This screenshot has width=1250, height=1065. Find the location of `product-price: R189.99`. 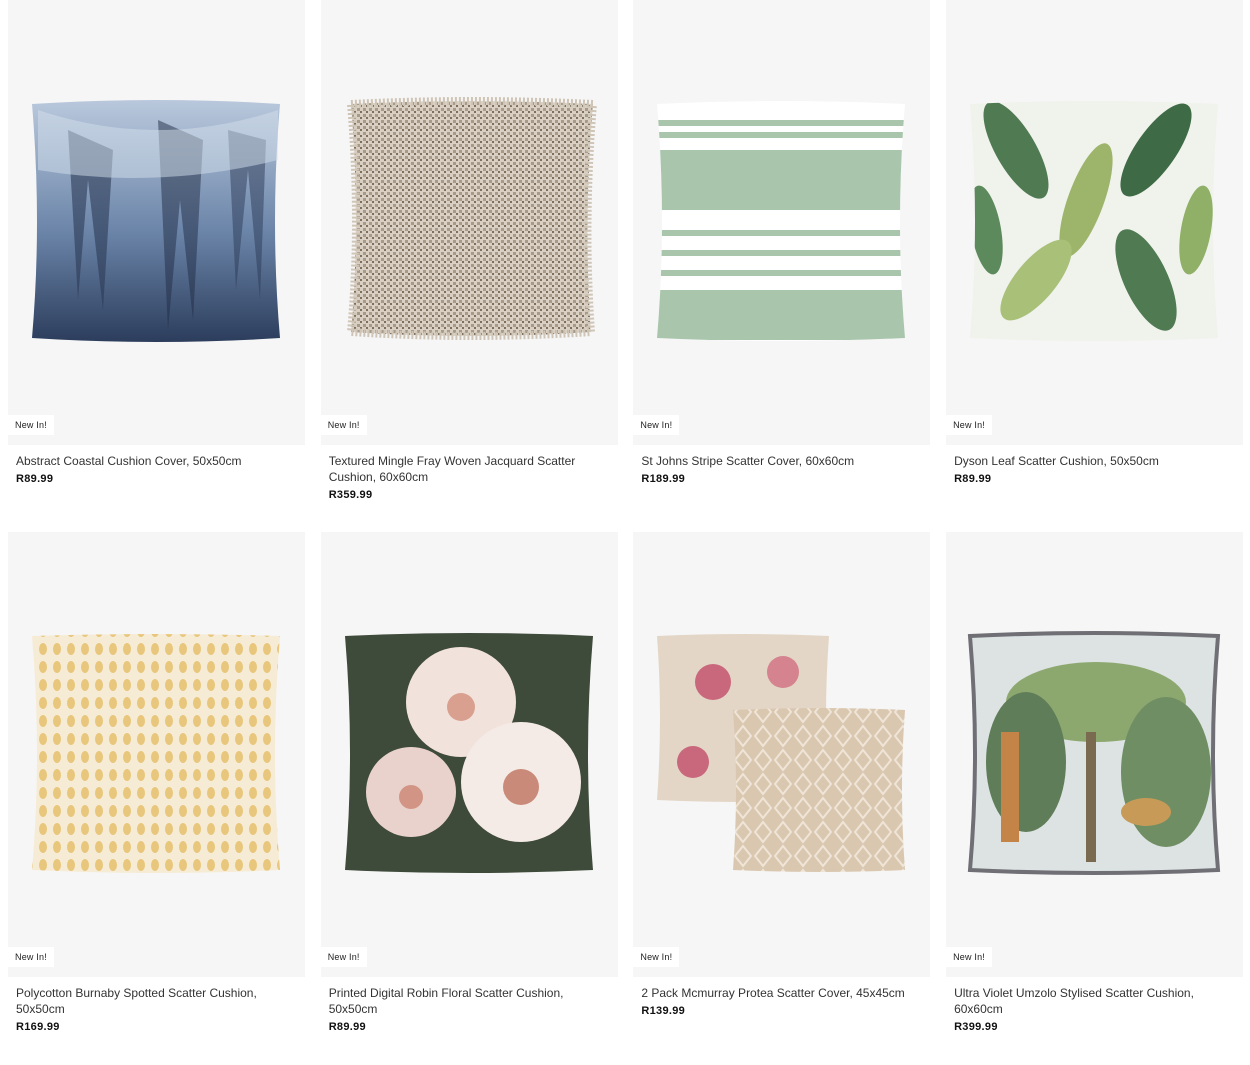

product-price: R189.99 is located at coordinates (663, 479).